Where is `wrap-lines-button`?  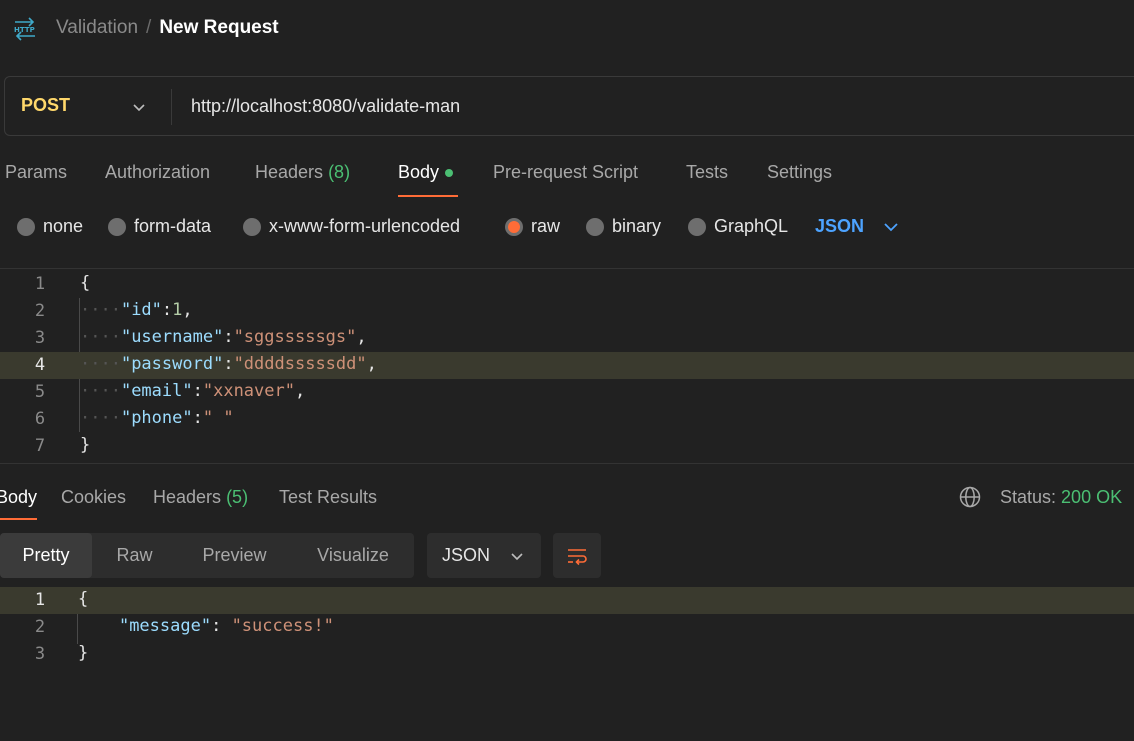 wrap-lines-button is located at coordinates (577, 555).